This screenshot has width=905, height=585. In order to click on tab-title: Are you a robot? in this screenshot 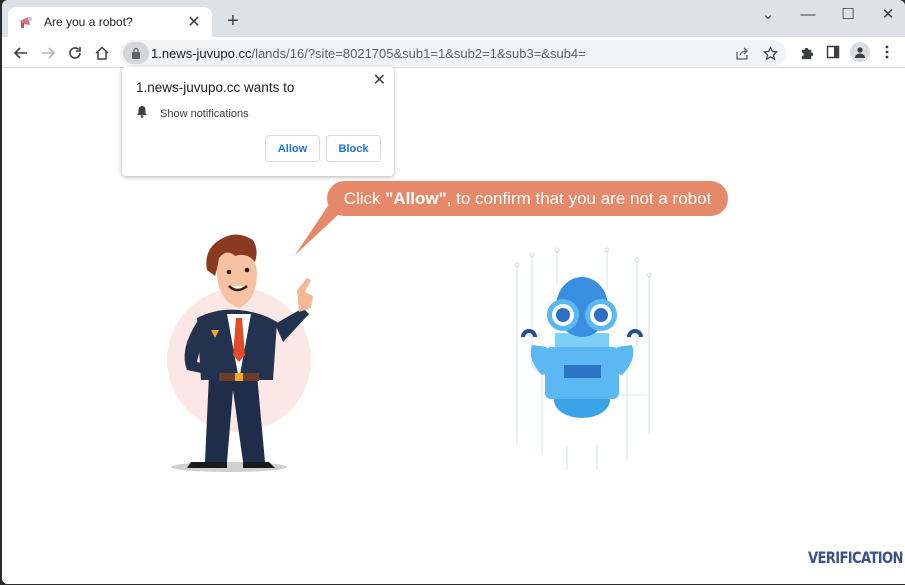, I will do `click(88, 22)`.